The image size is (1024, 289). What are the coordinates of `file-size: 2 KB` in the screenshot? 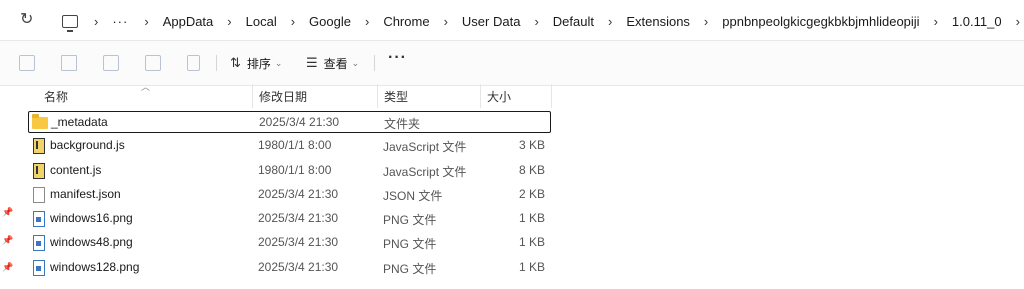 It's located at (531, 194).